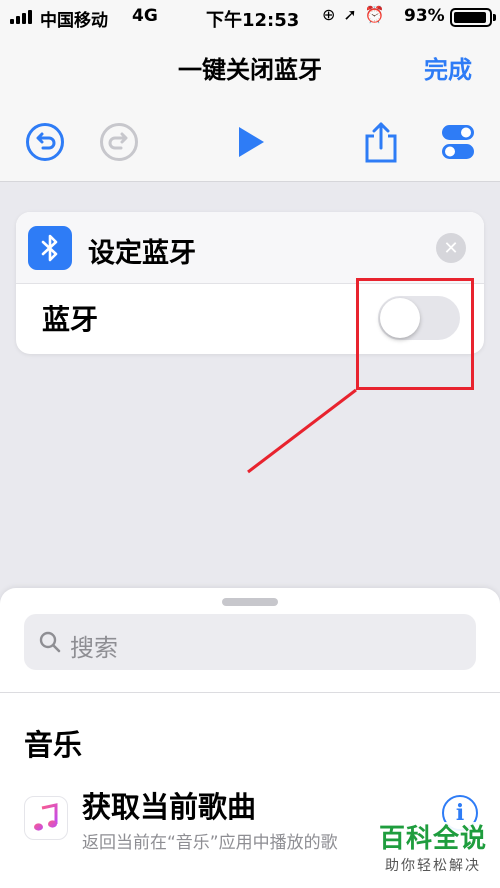 Image resolution: width=500 pixels, height=888 pixels. What do you see at coordinates (250, 248) in the screenshot?
I see `action-card-header: 设定蓝牙 ✕` at bounding box center [250, 248].